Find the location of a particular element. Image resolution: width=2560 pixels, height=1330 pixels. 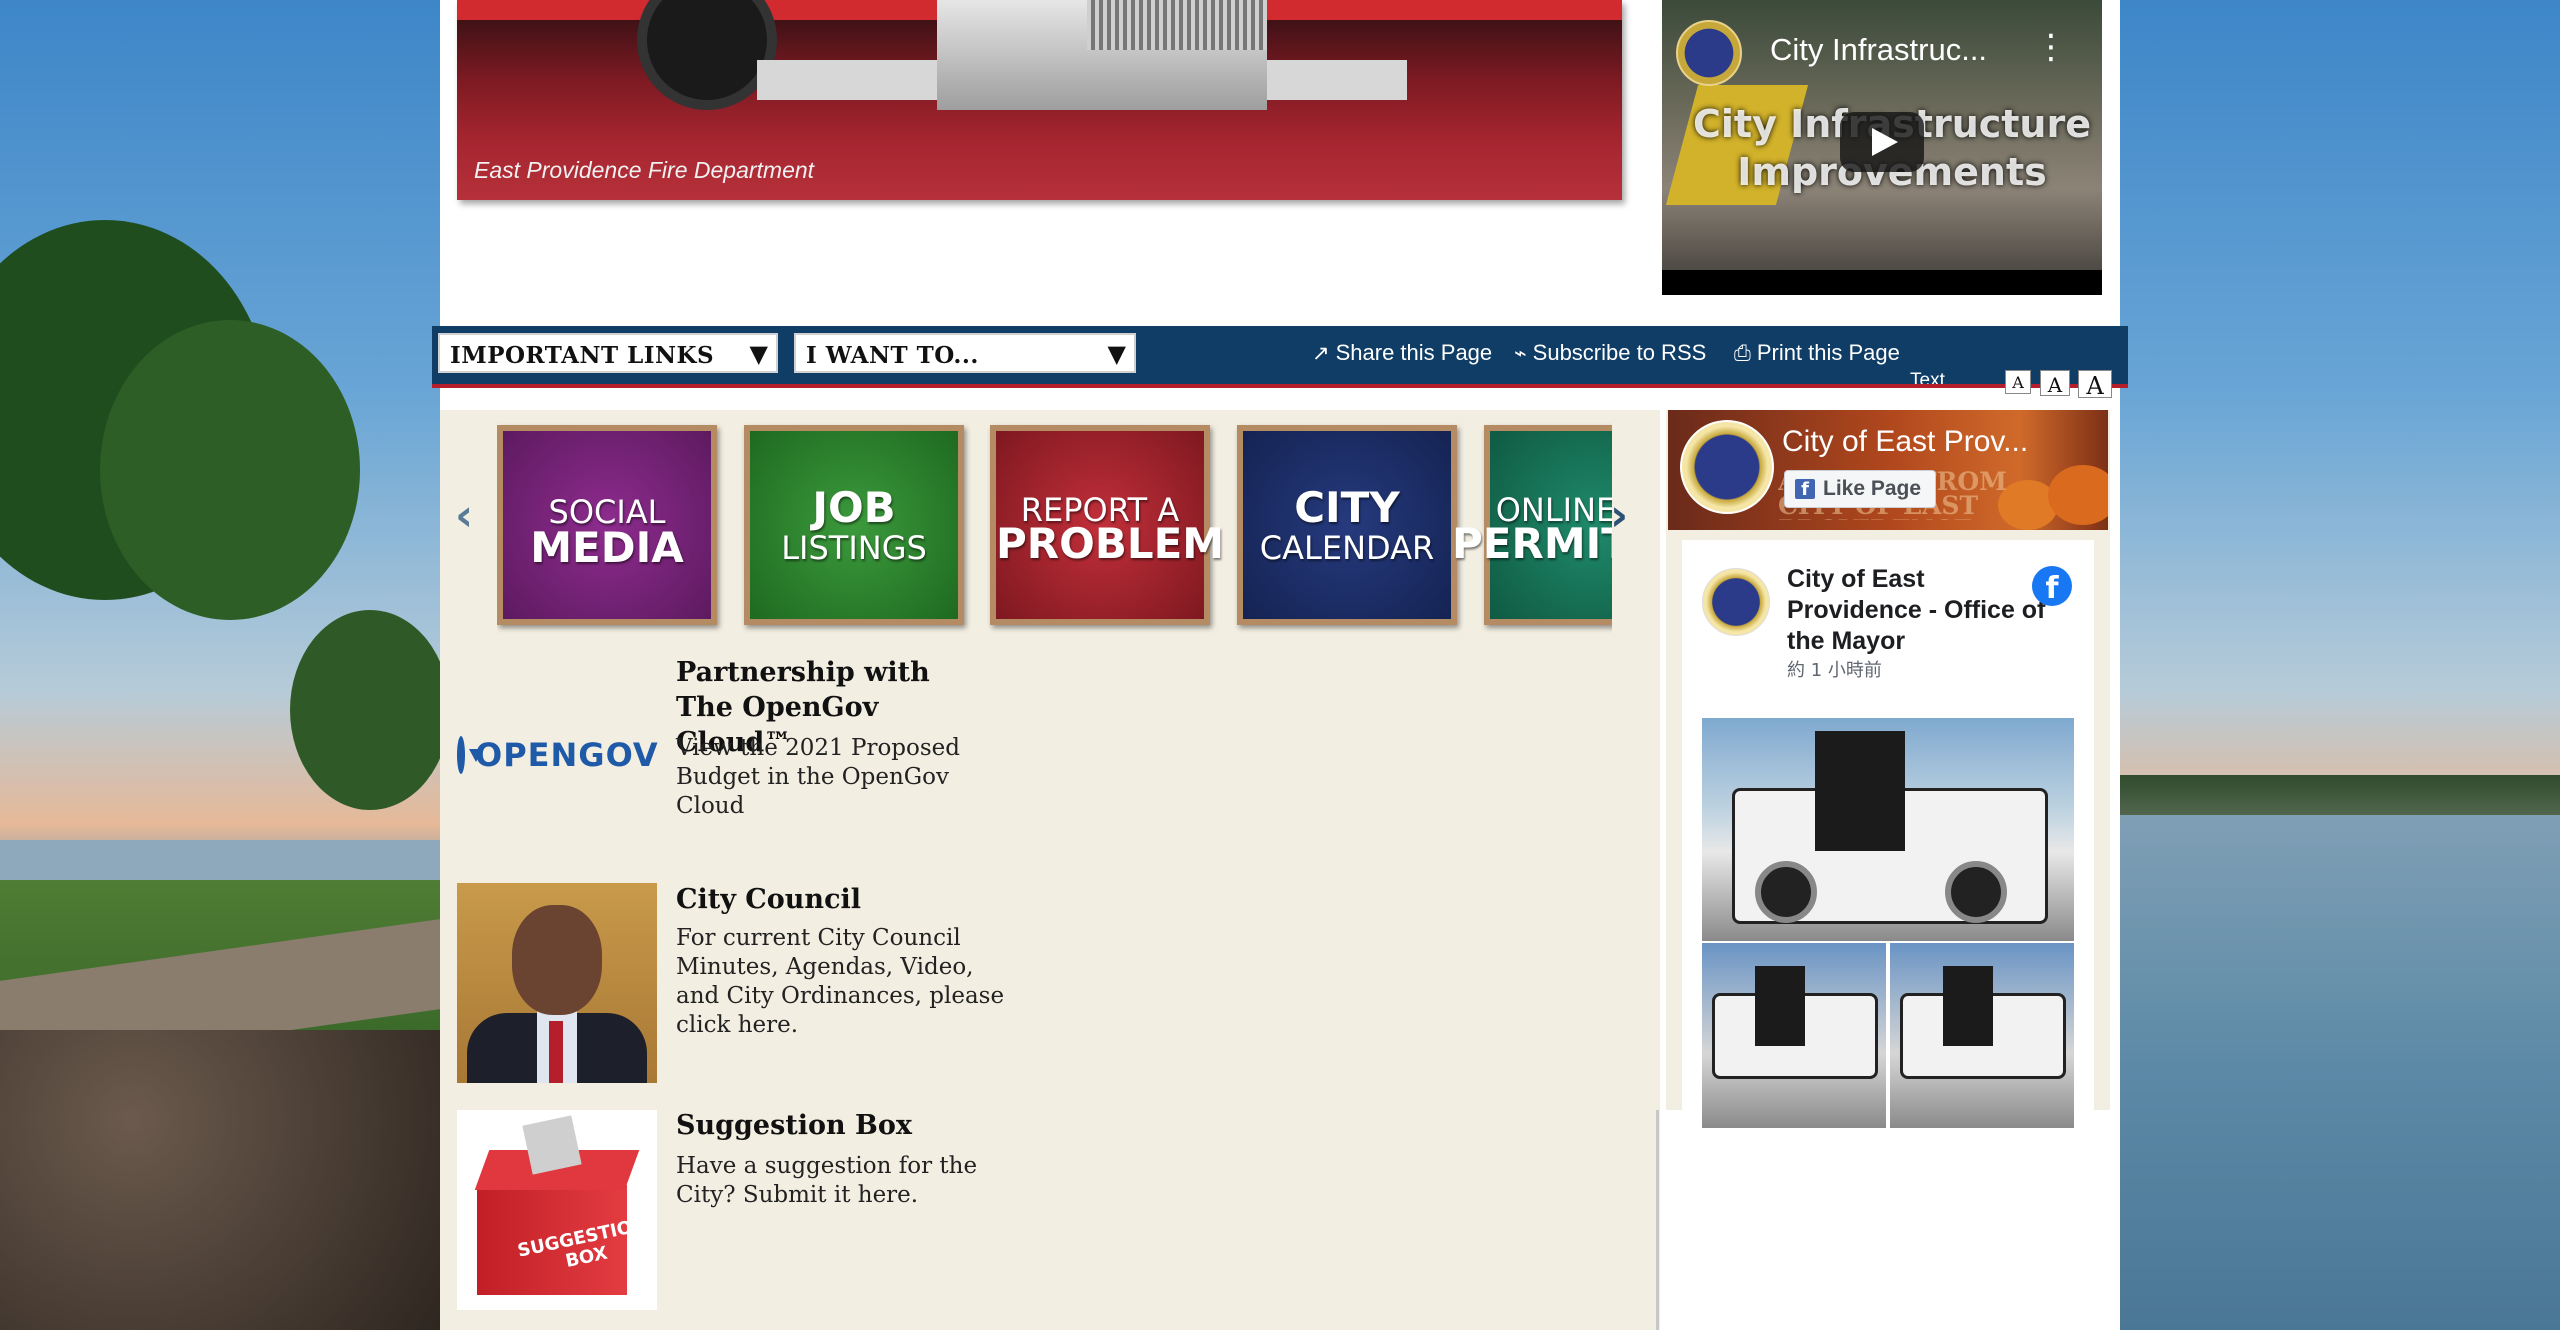

text-size-label: Text is located at coordinates (1927, 377).